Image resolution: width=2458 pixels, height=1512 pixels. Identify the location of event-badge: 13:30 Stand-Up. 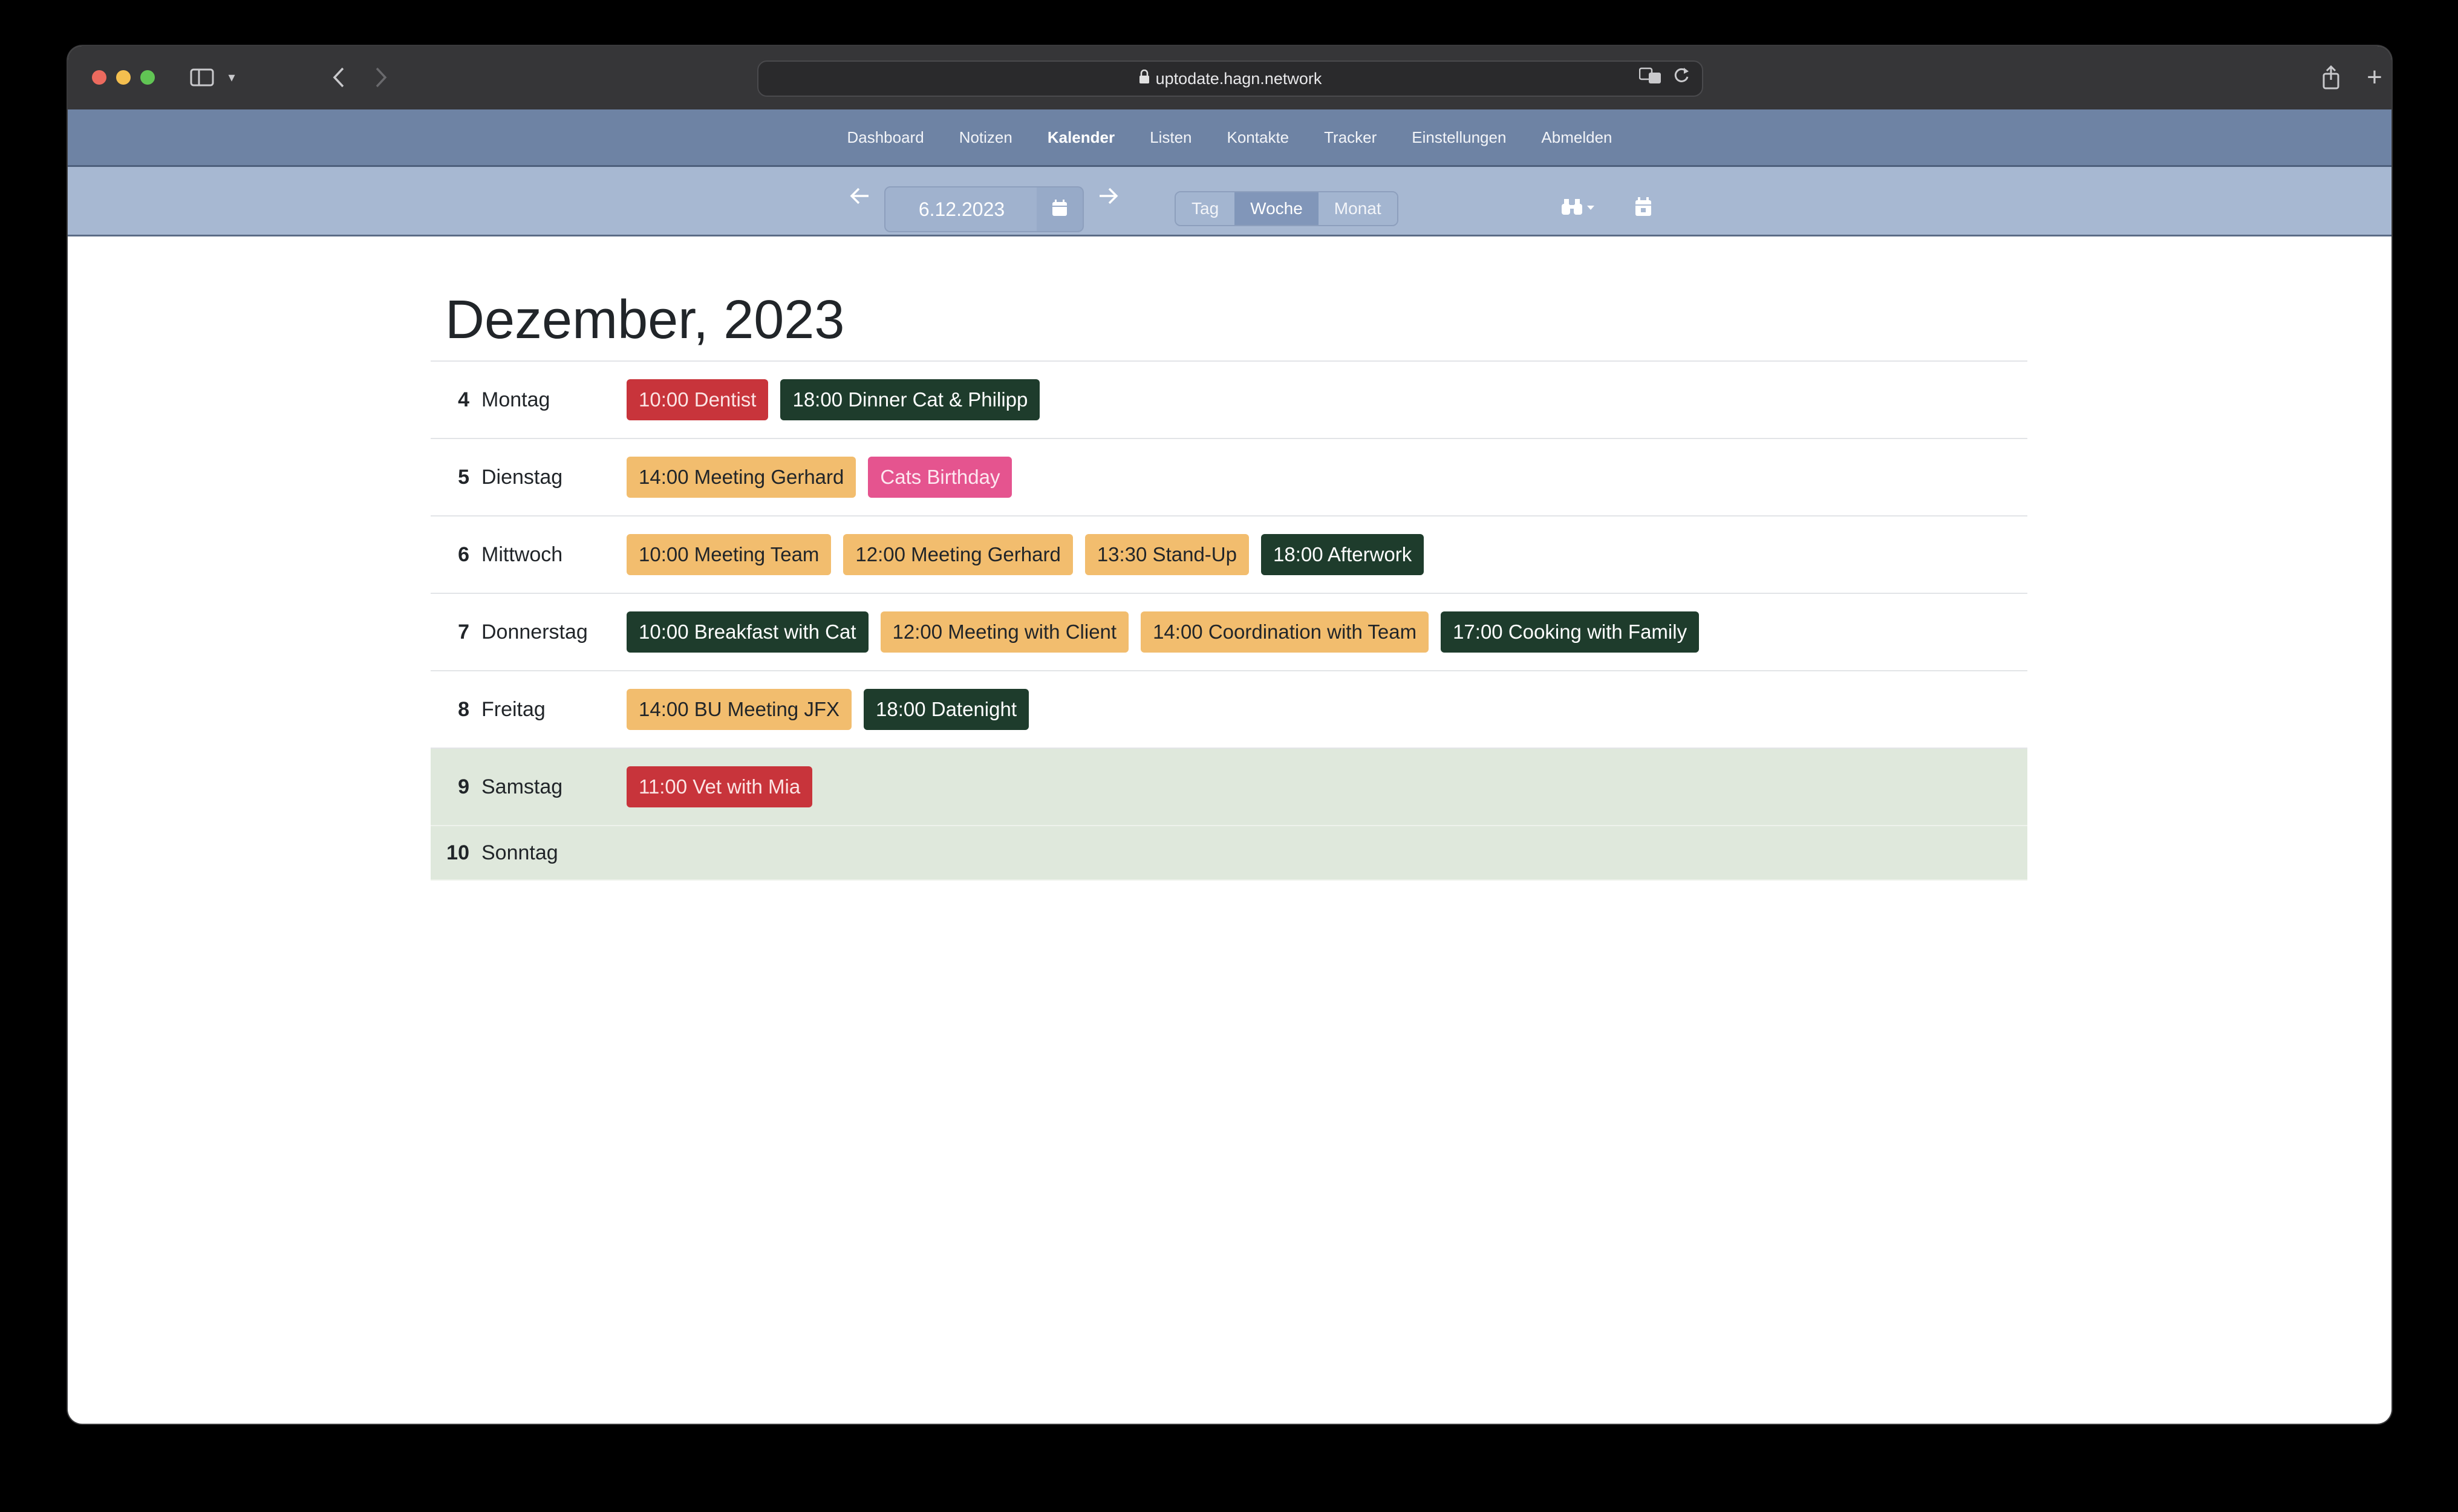
(1166, 554).